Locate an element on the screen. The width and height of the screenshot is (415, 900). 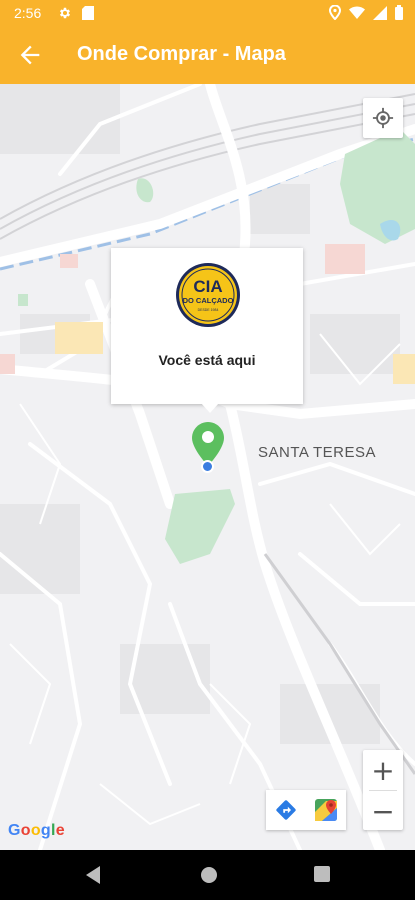
google-attribution: Google is located at coordinates (36, 831).